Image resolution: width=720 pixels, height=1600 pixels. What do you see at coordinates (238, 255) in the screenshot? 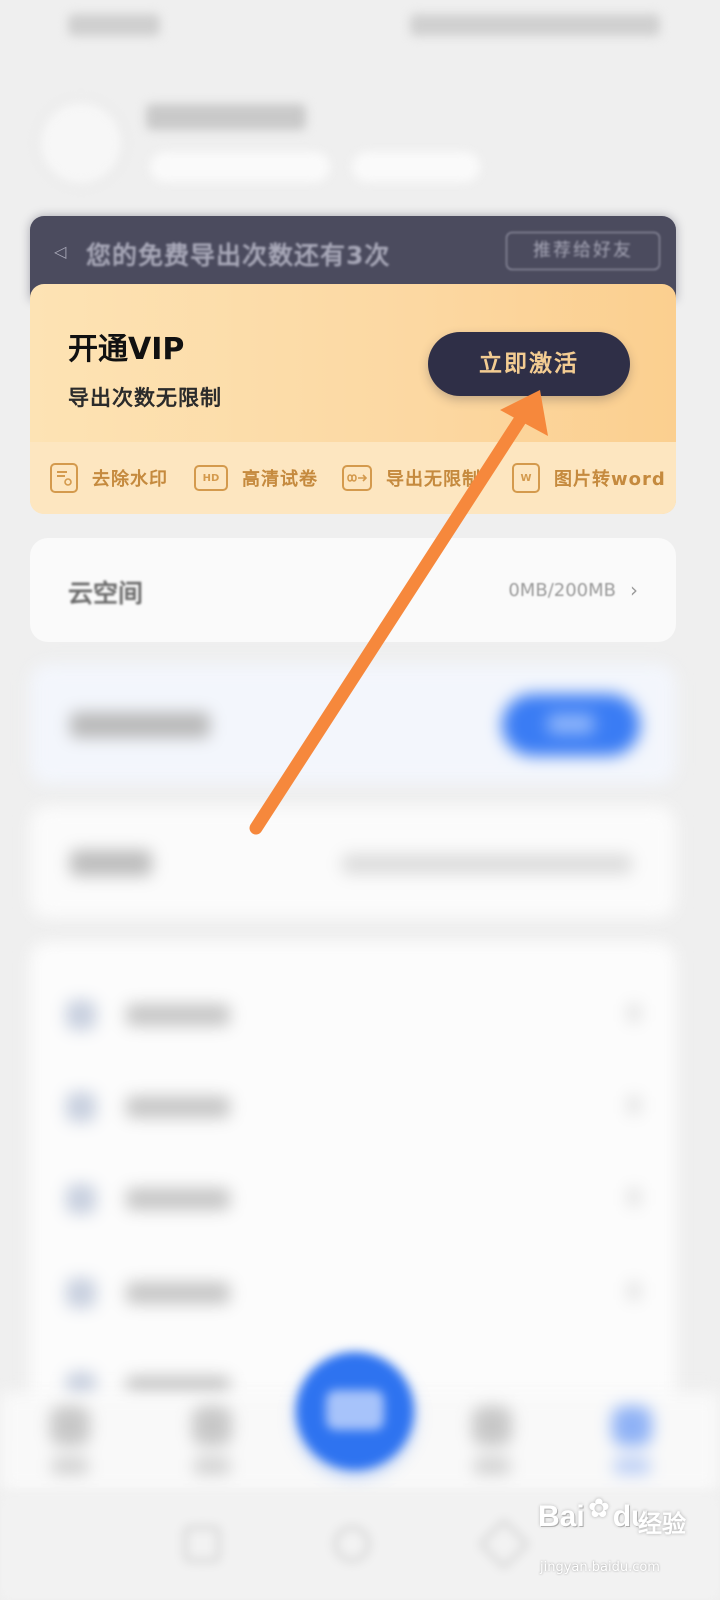
I see `notice-text: 您的免费导出次数还有3次` at bounding box center [238, 255].